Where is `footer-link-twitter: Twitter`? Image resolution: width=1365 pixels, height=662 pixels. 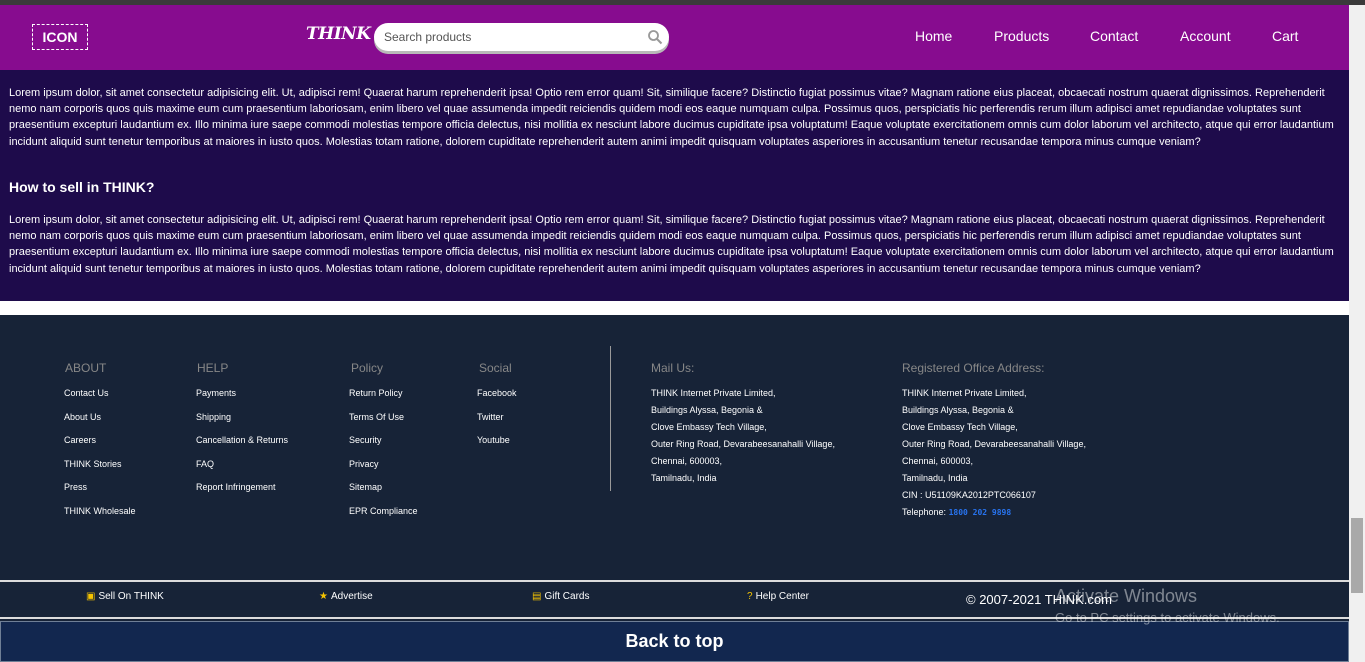
footer-link-twitter: Twitter is located at coordinates (490, 417).